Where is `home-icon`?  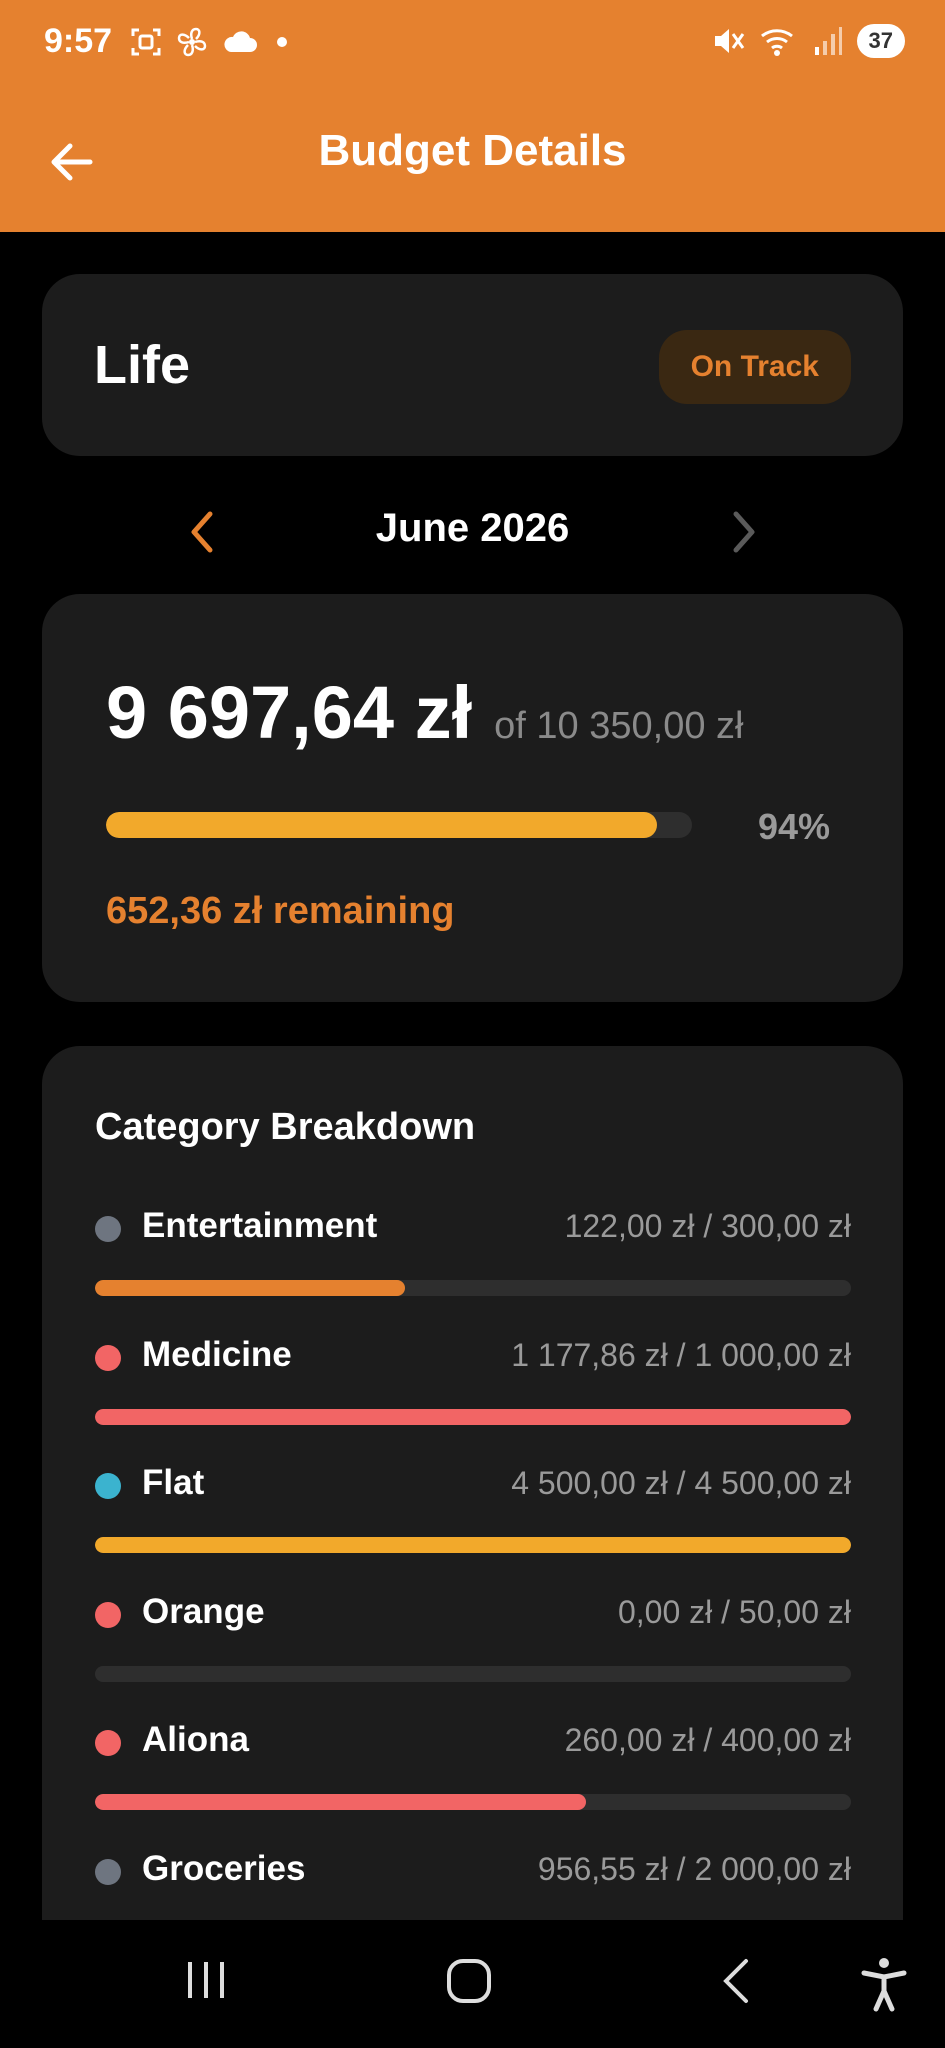 home-icon is located at coordinates (469, 1981).